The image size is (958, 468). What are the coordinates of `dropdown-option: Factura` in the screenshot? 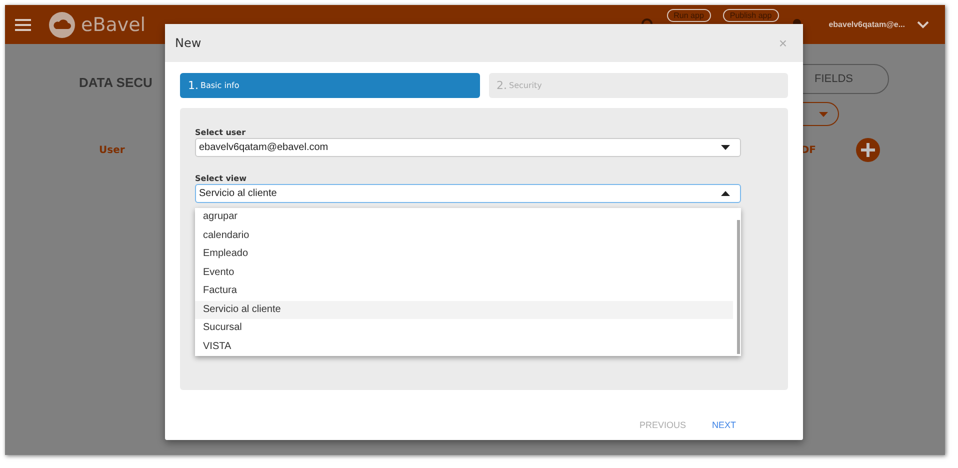 It's located at (464, 291).